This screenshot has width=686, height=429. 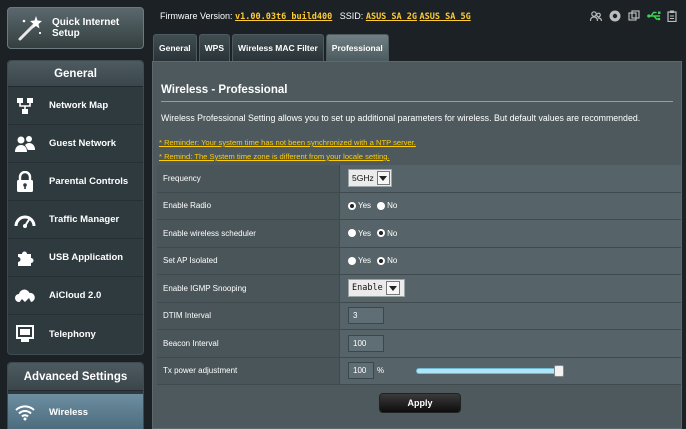 What do you see at coordinates (248, 343) in the screenshot?
I see `setting-label: Beacon Interval` at bounding box center [248, 343].